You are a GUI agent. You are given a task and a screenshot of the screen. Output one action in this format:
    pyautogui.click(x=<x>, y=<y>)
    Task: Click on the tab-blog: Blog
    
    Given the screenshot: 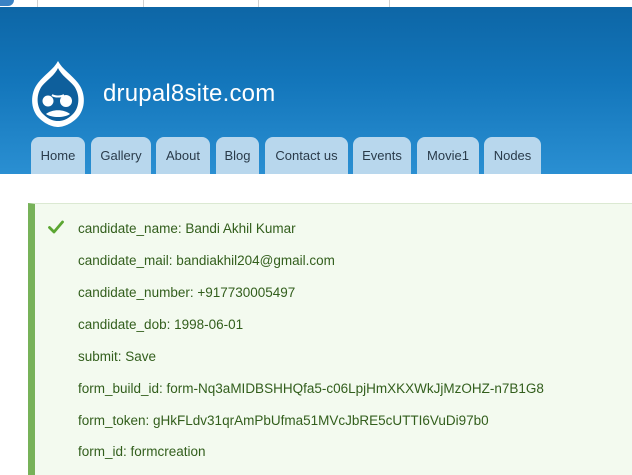 What is the action you would take?
    pyautogui.click(x=237, y=155)
    